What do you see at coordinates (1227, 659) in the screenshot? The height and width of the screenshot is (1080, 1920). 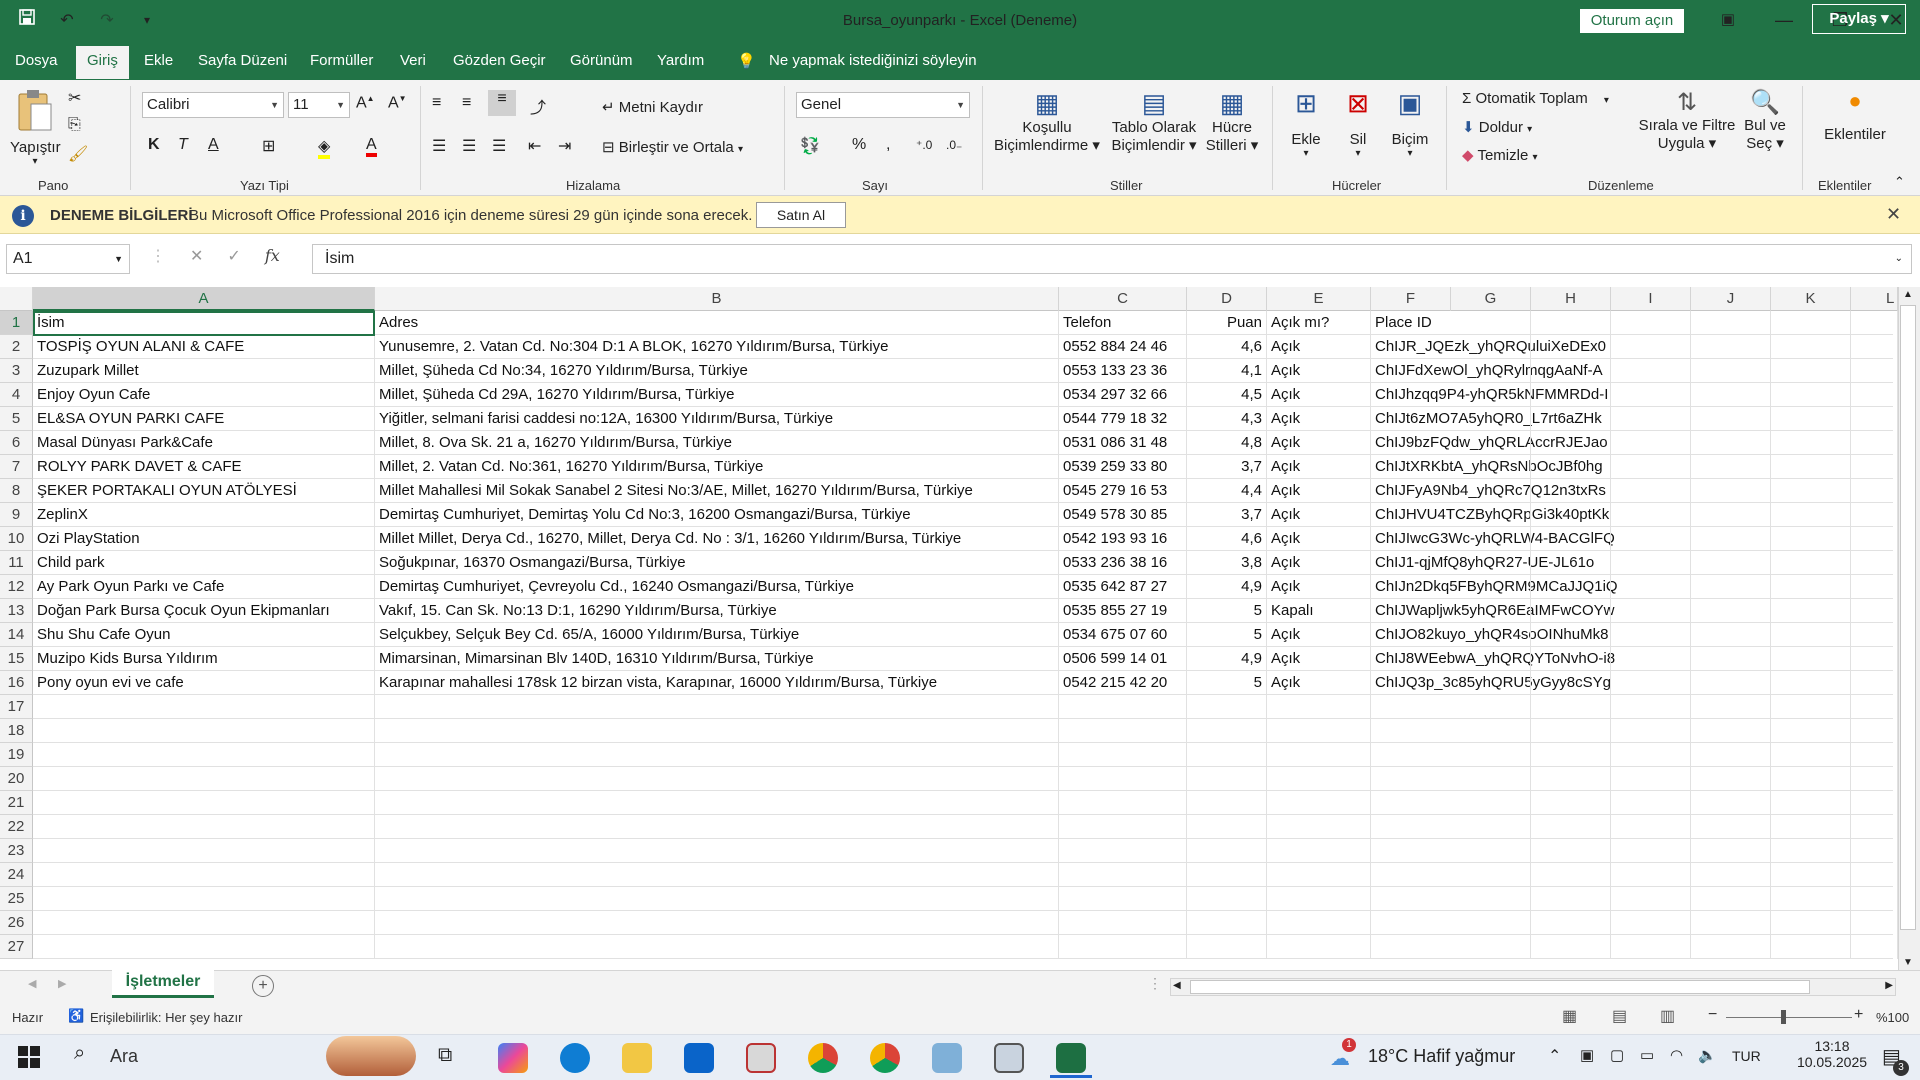 I see `cell-rating: 4,9` at bounding box center [1227, 659].